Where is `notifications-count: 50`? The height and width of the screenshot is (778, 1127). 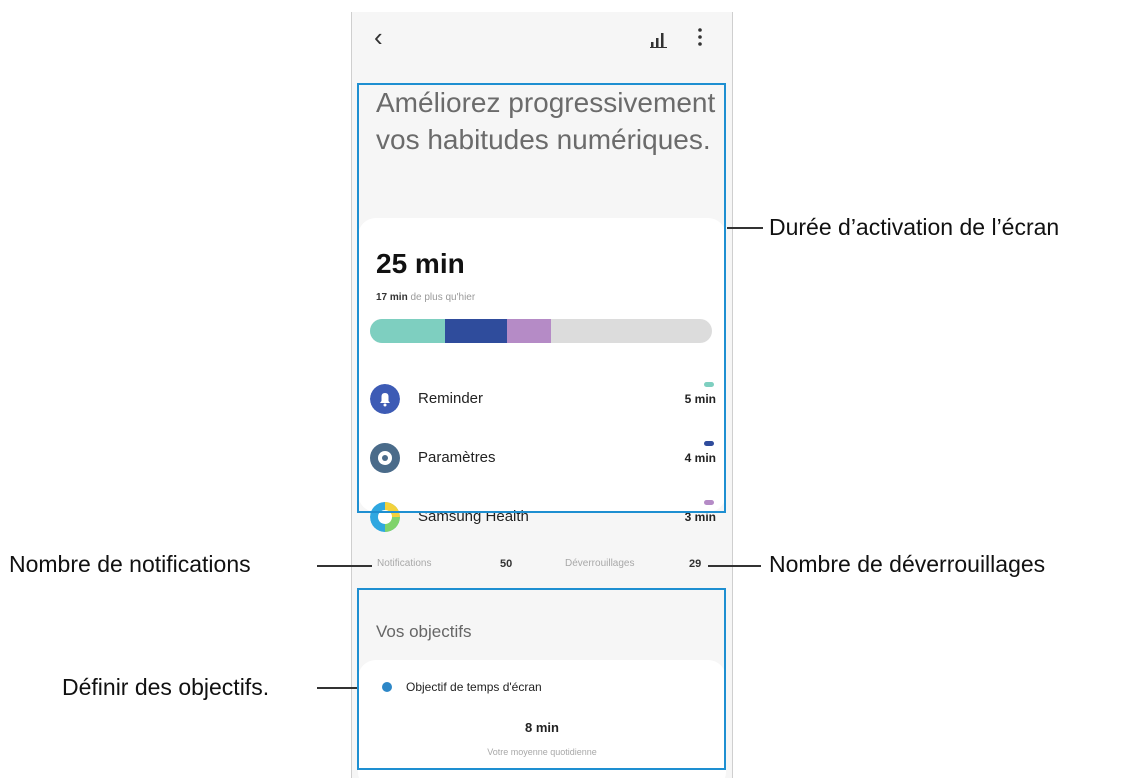
notifications-count: 50 is located at coordinates (506, 564).